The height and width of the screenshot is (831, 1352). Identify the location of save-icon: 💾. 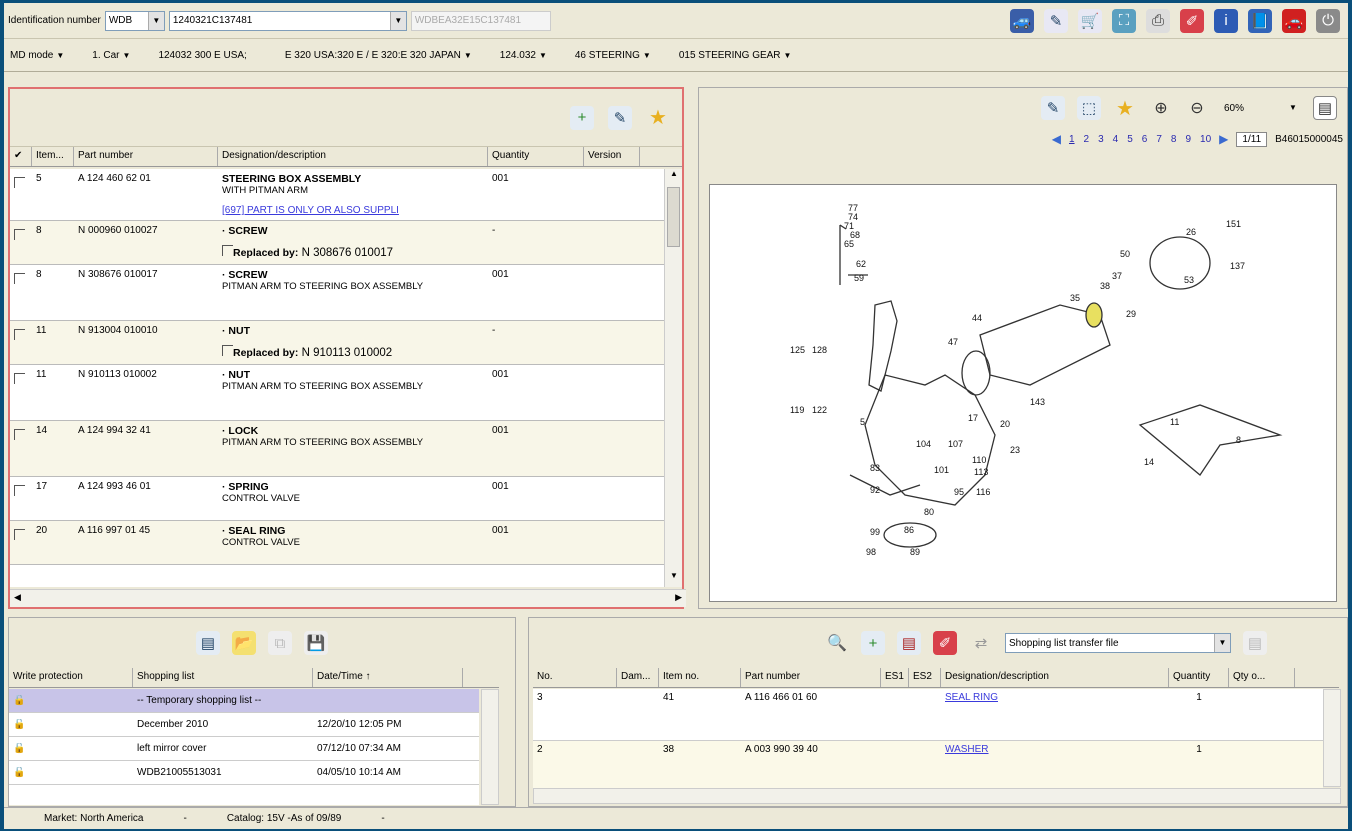
(316, 643).